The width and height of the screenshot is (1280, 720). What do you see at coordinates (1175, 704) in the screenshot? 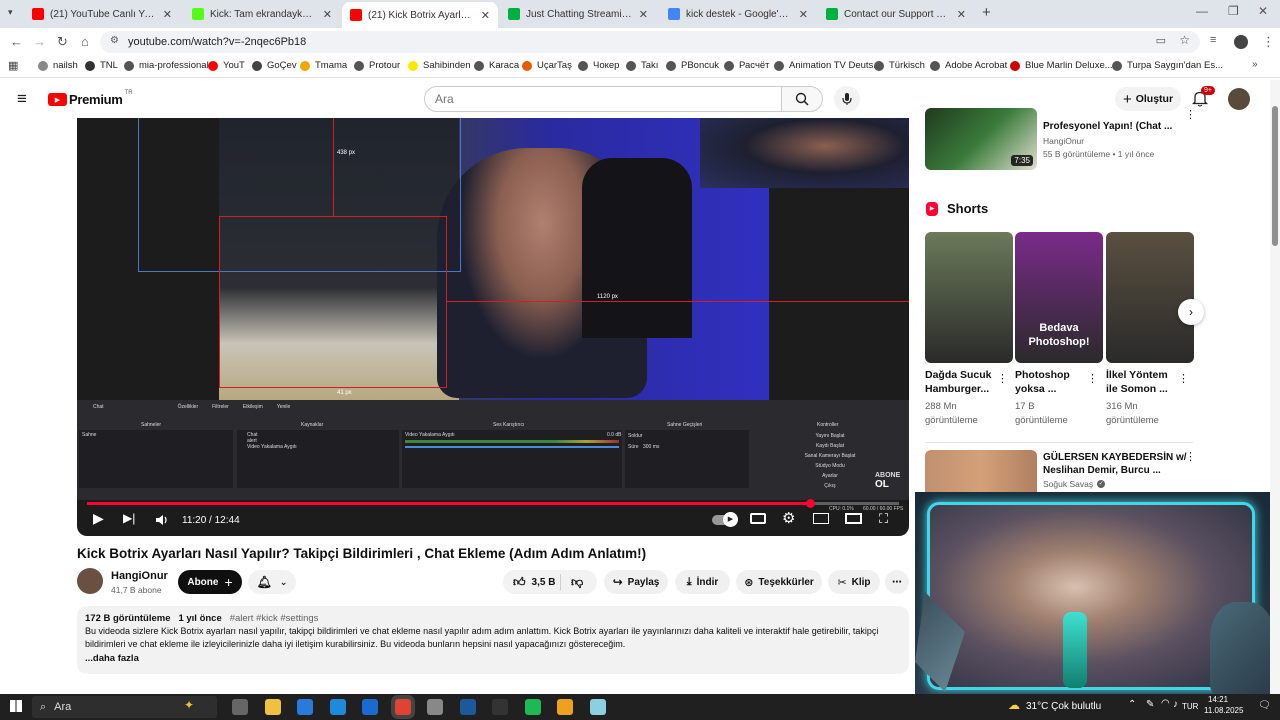
I see `speaker-icon: ♪` at bounding box center [1175, 704].